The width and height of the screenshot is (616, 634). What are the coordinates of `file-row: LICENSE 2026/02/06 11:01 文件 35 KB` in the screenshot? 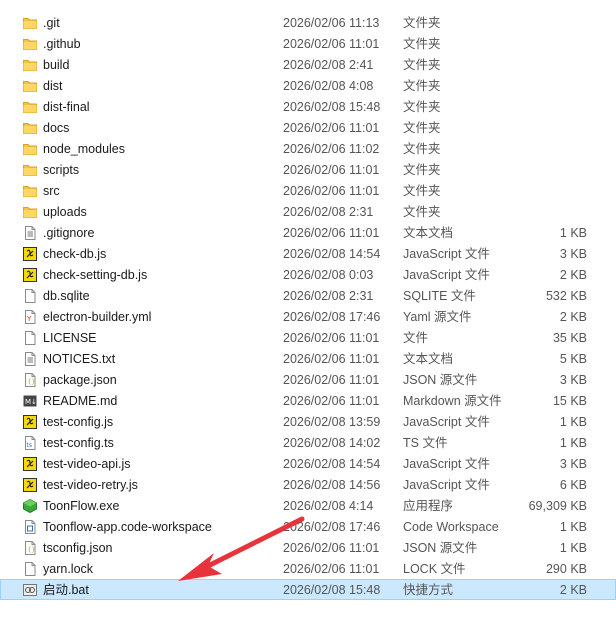 It's located at (308, 337).